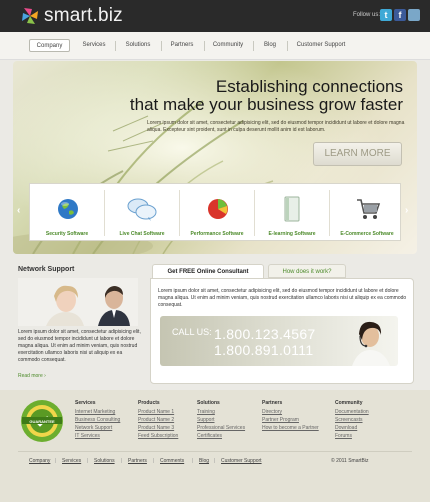 The height and width of the screenshot is (502, 430). What do you see at coordinates (206, 412) in the screenshot?
I see `footer-link: Training` at bounding box center [206, 412].